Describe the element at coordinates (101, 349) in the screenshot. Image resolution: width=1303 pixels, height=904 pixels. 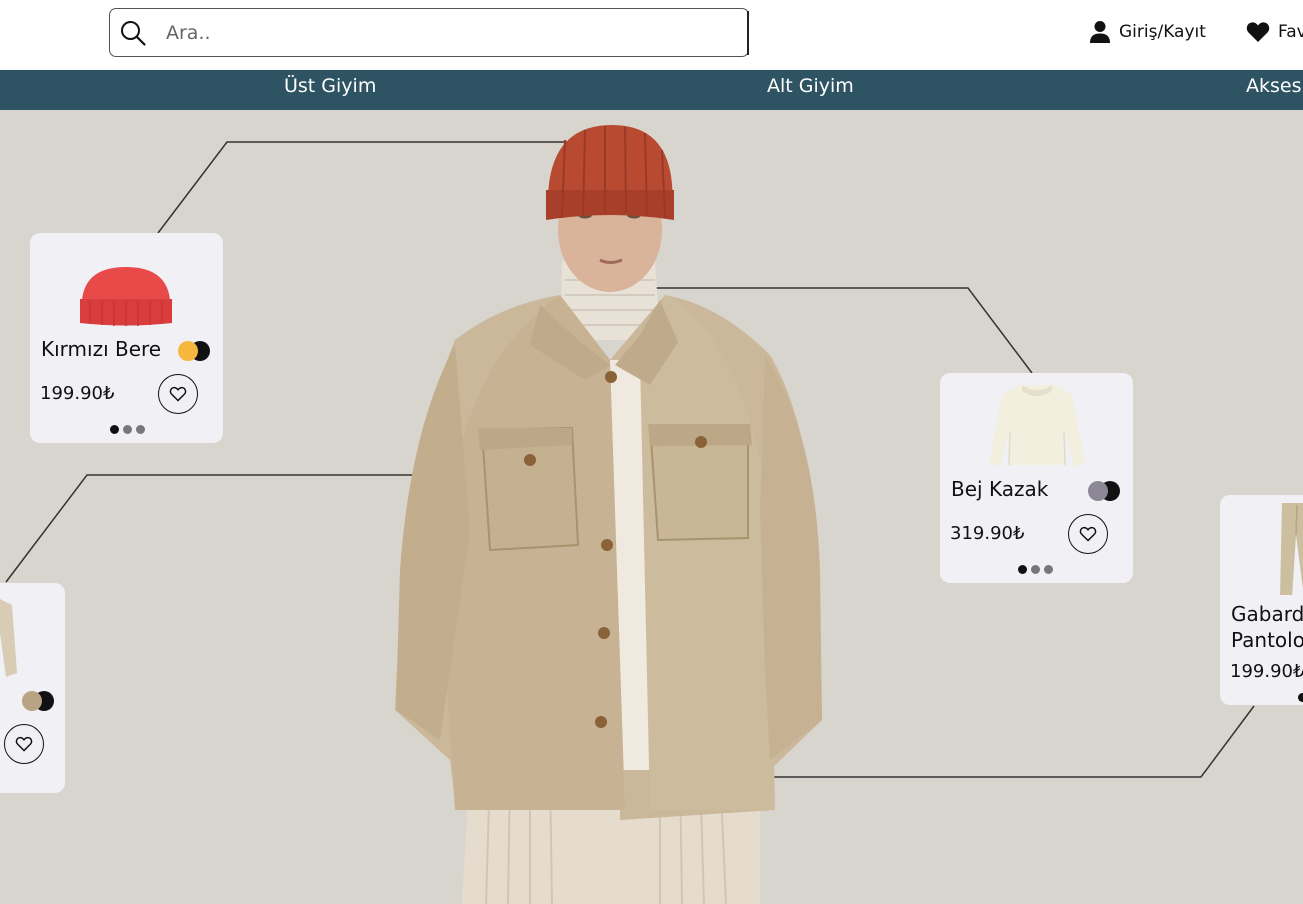
I see `product-name: Kırmızı Bere` at that location.